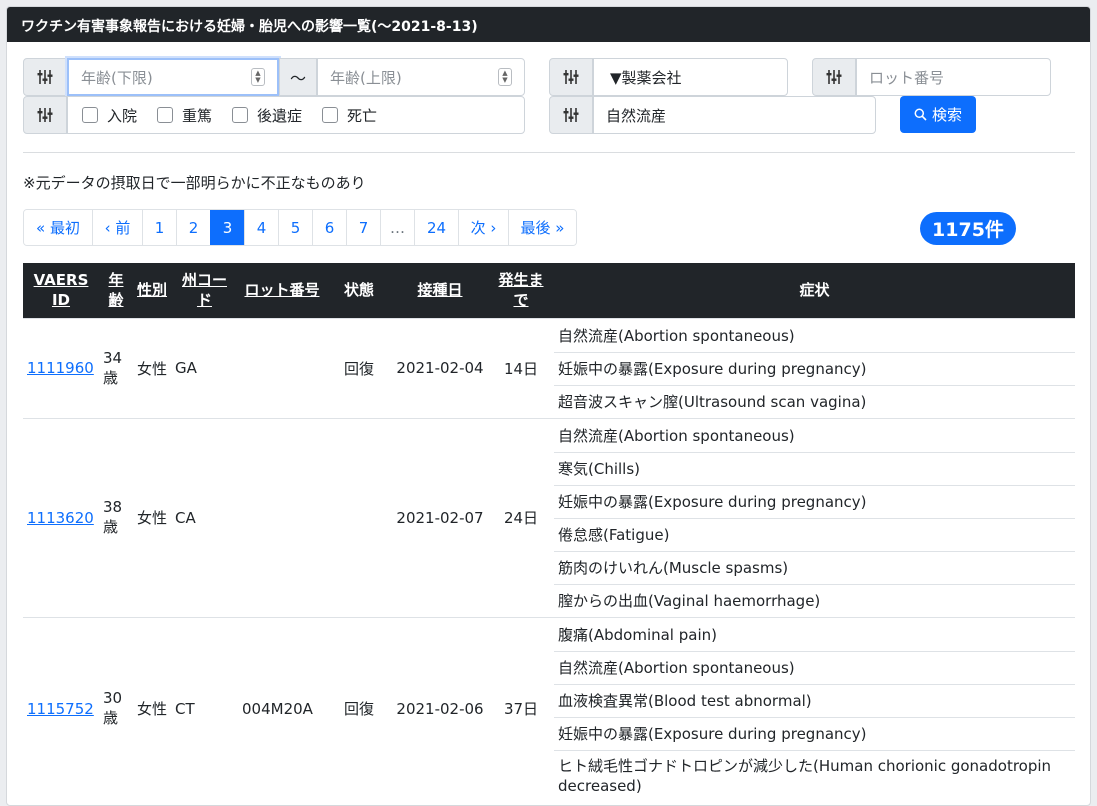 This screenshot has height=806, width=1097. I want to click on symptom-input: 自然流産, so click(734, 115).